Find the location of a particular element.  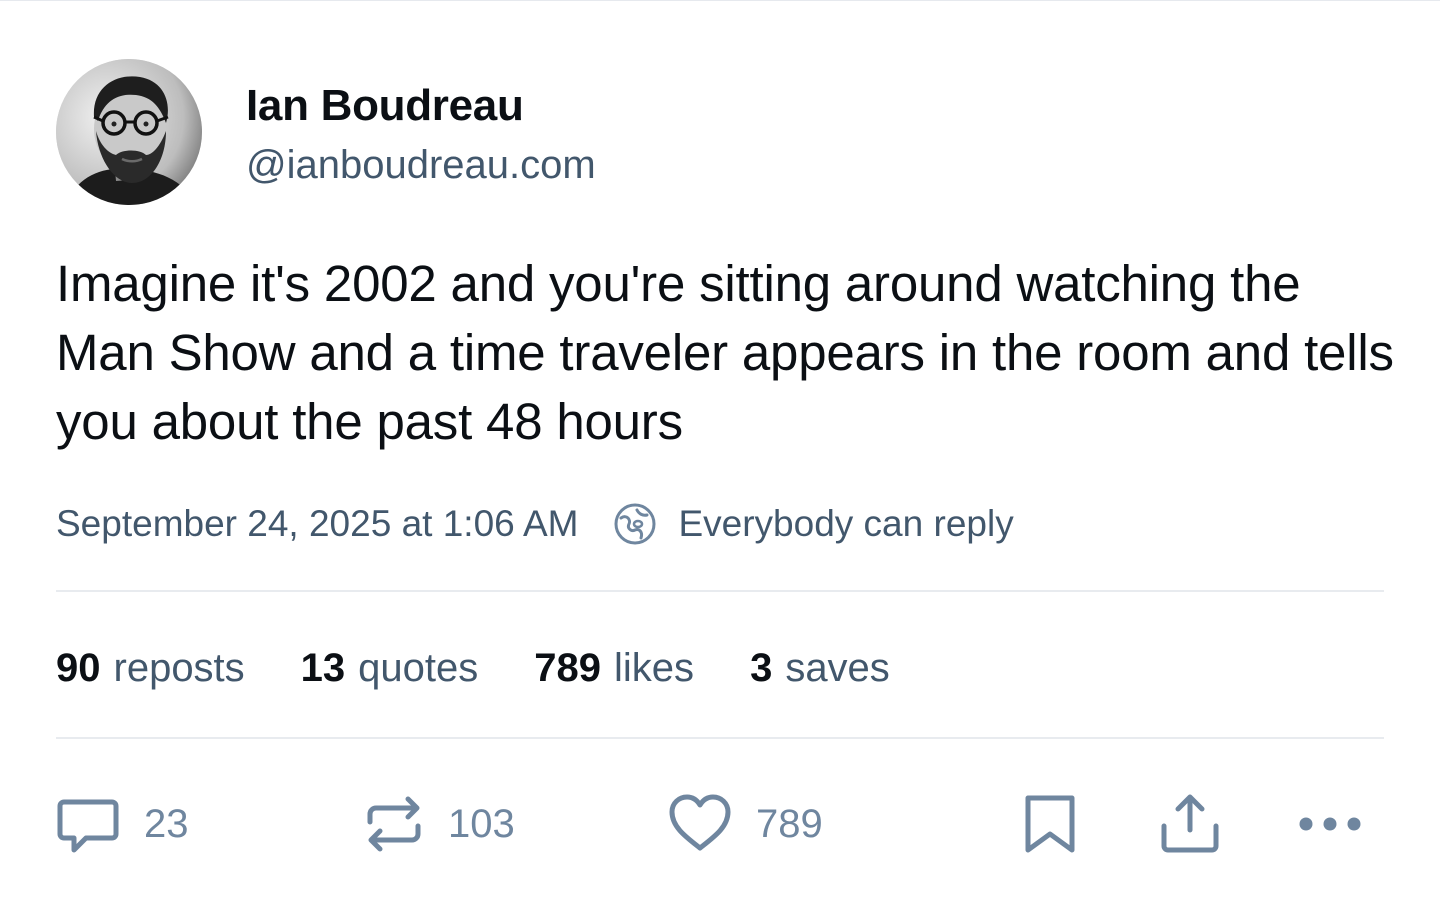

user-avatar-photo-icon is located at coordinates (129, 132).